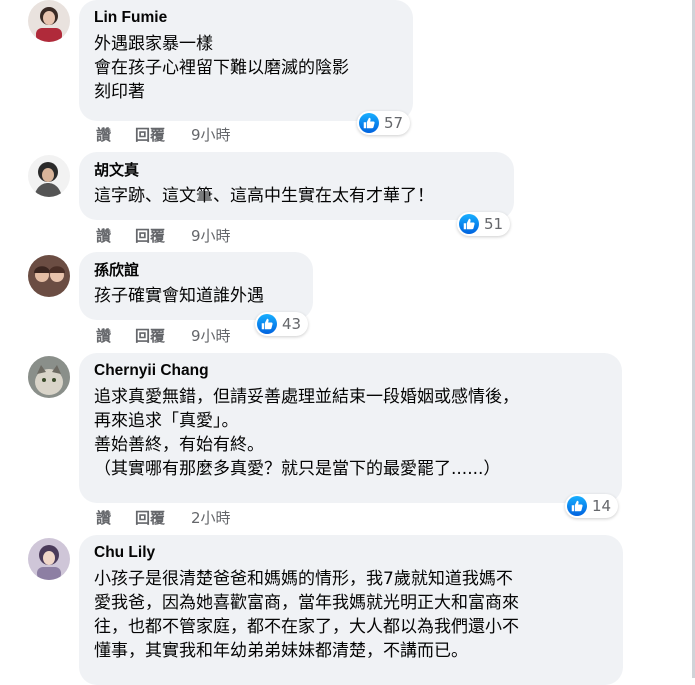 This screenshot has height=685, width=695. Describe the element at coordinates (221, 68) in the screenshot. I see `comment-line: 會在孩子心裡留下難以磨滅的陰影` at that location.